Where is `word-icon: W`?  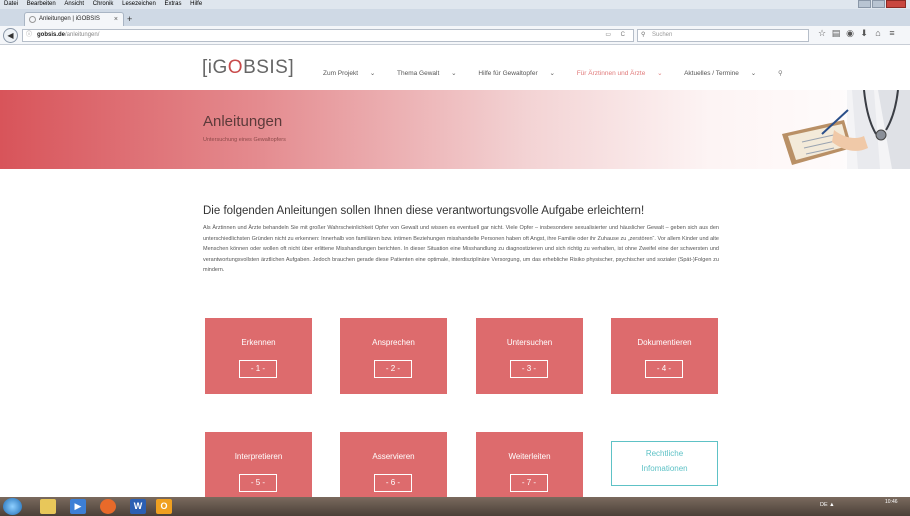
word-icon: W is located at coordinates (138, 506).